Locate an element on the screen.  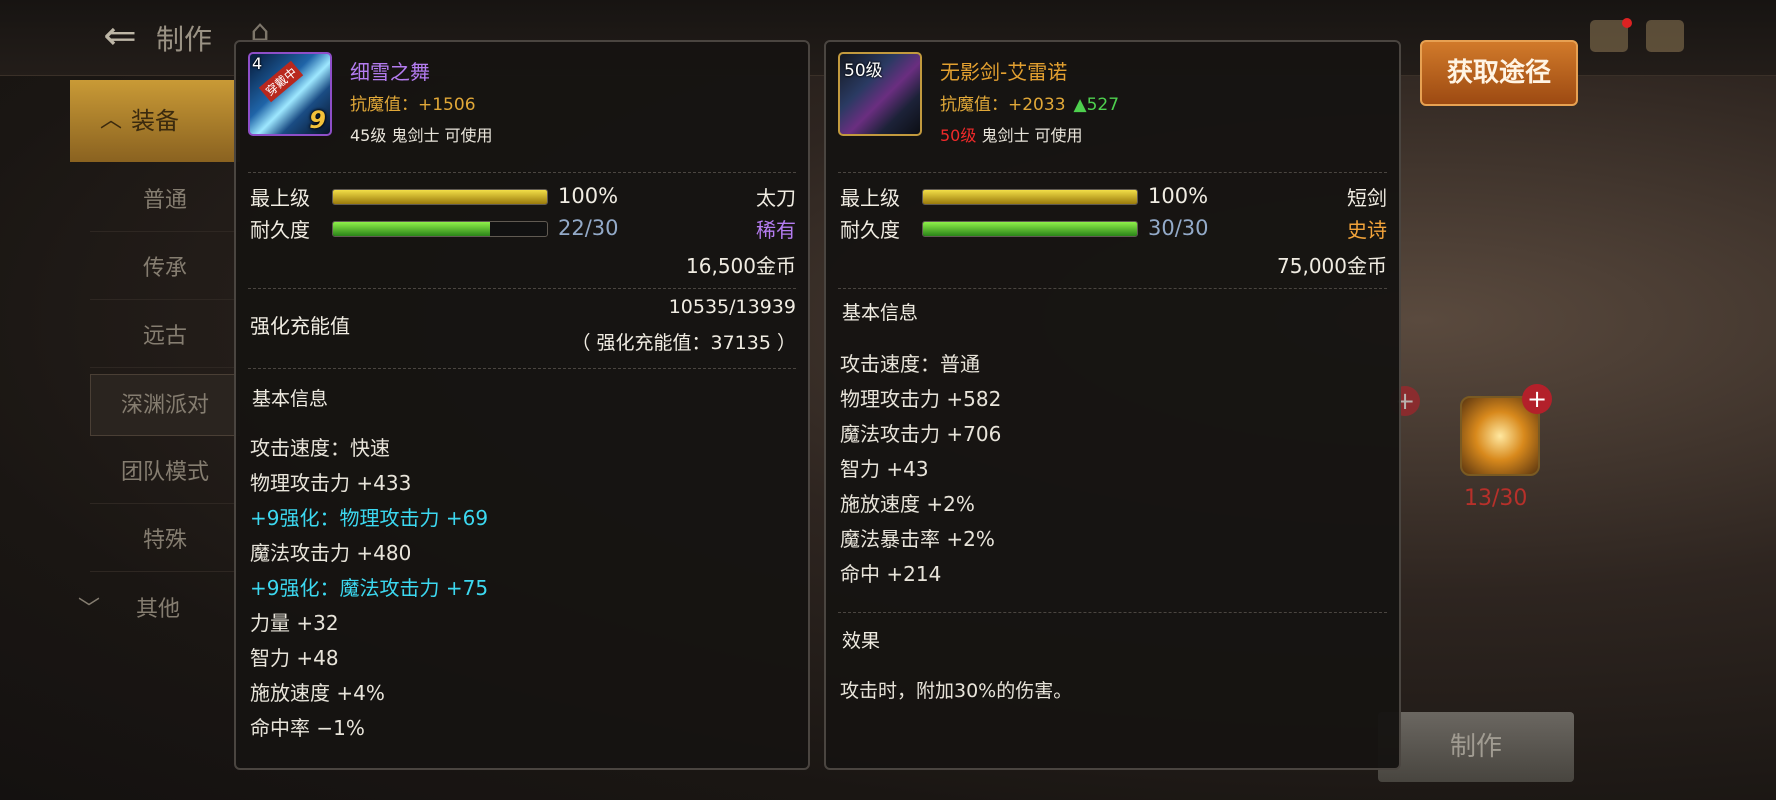
charge-label: 强化充能值 is located at coordinates (300, 326).